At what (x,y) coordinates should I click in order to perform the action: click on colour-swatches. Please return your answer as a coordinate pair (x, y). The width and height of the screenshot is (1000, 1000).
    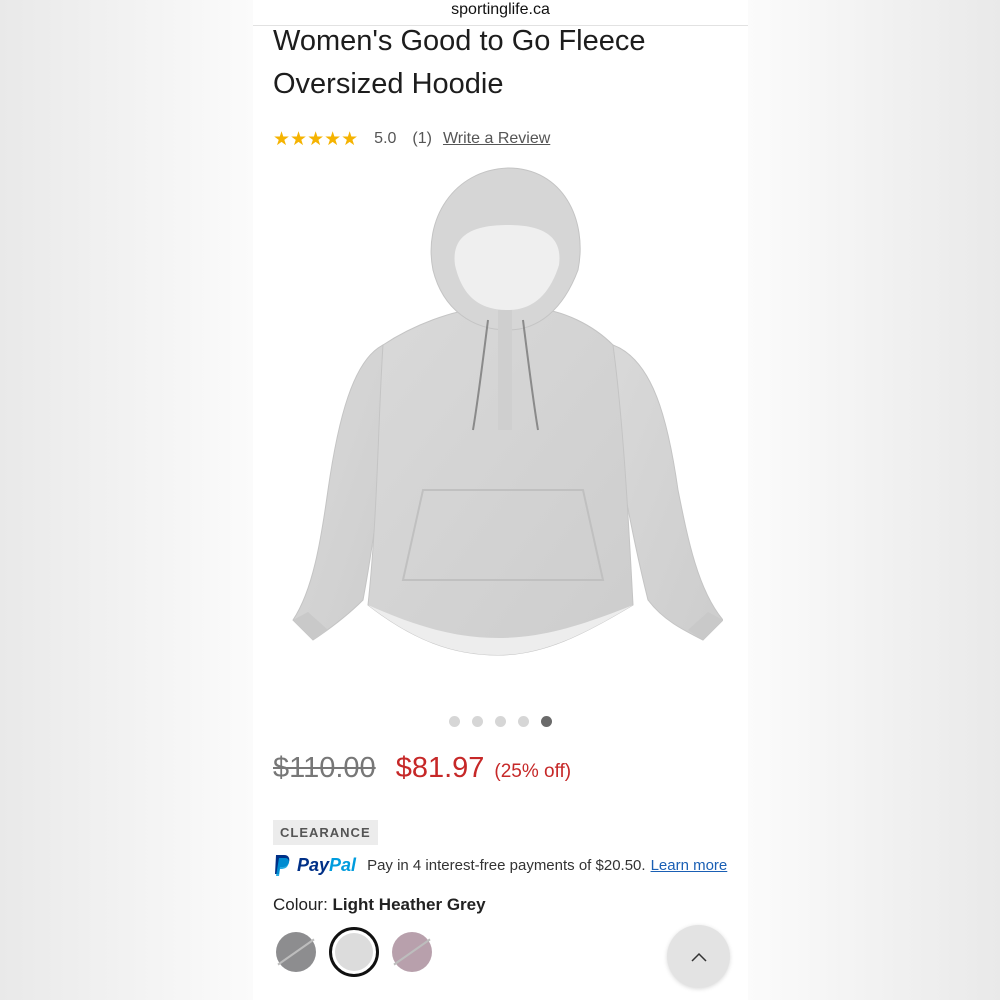
    Looking at the image, I should click on (354, 952).